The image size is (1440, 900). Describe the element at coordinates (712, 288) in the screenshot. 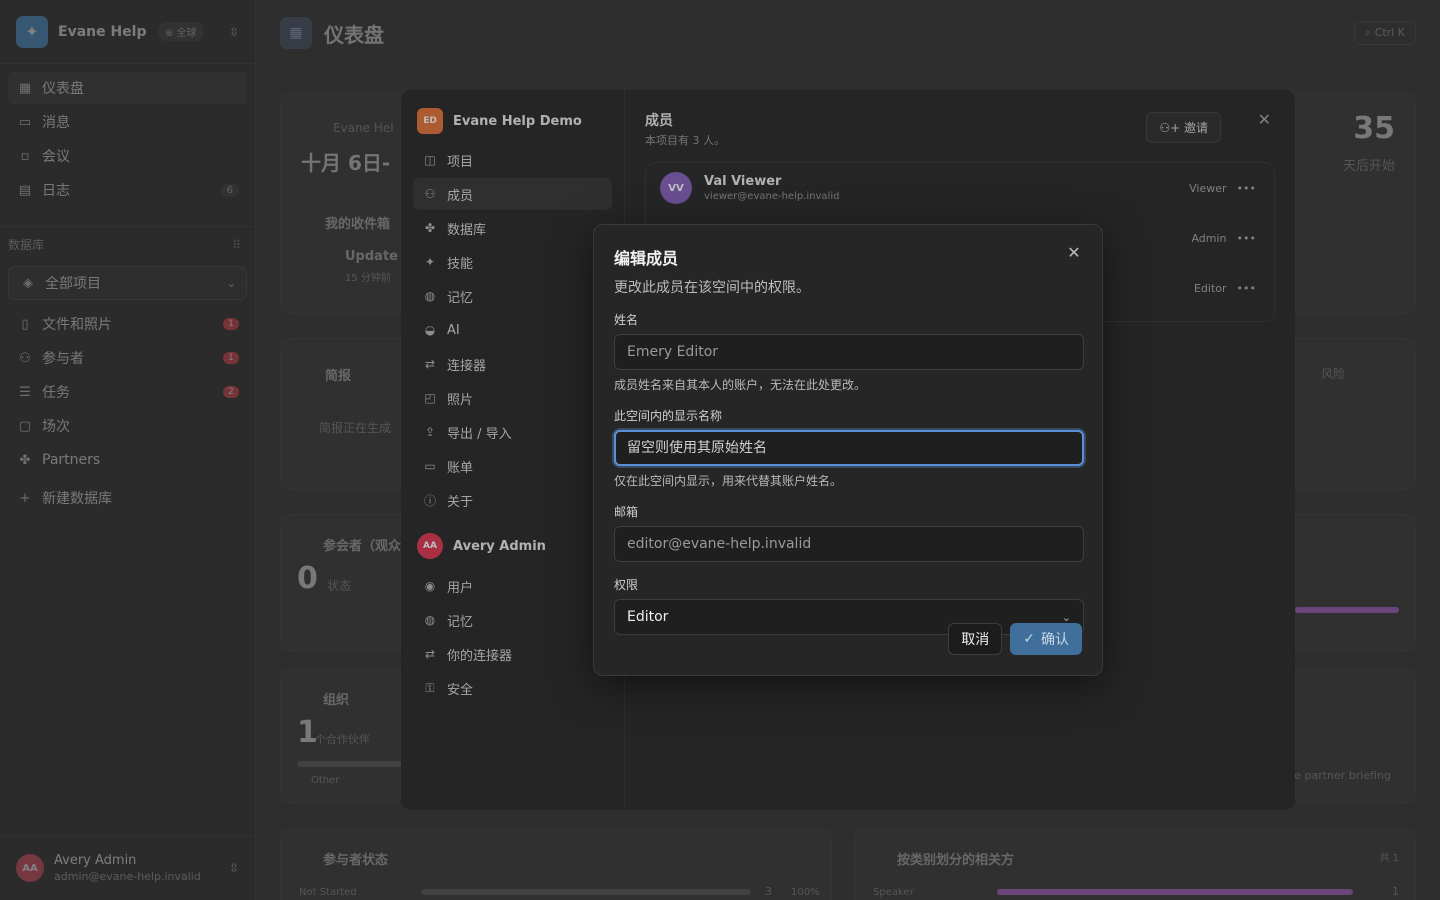

I see `dialog-description: 更改此成员在该空间中的权限。` at that location.